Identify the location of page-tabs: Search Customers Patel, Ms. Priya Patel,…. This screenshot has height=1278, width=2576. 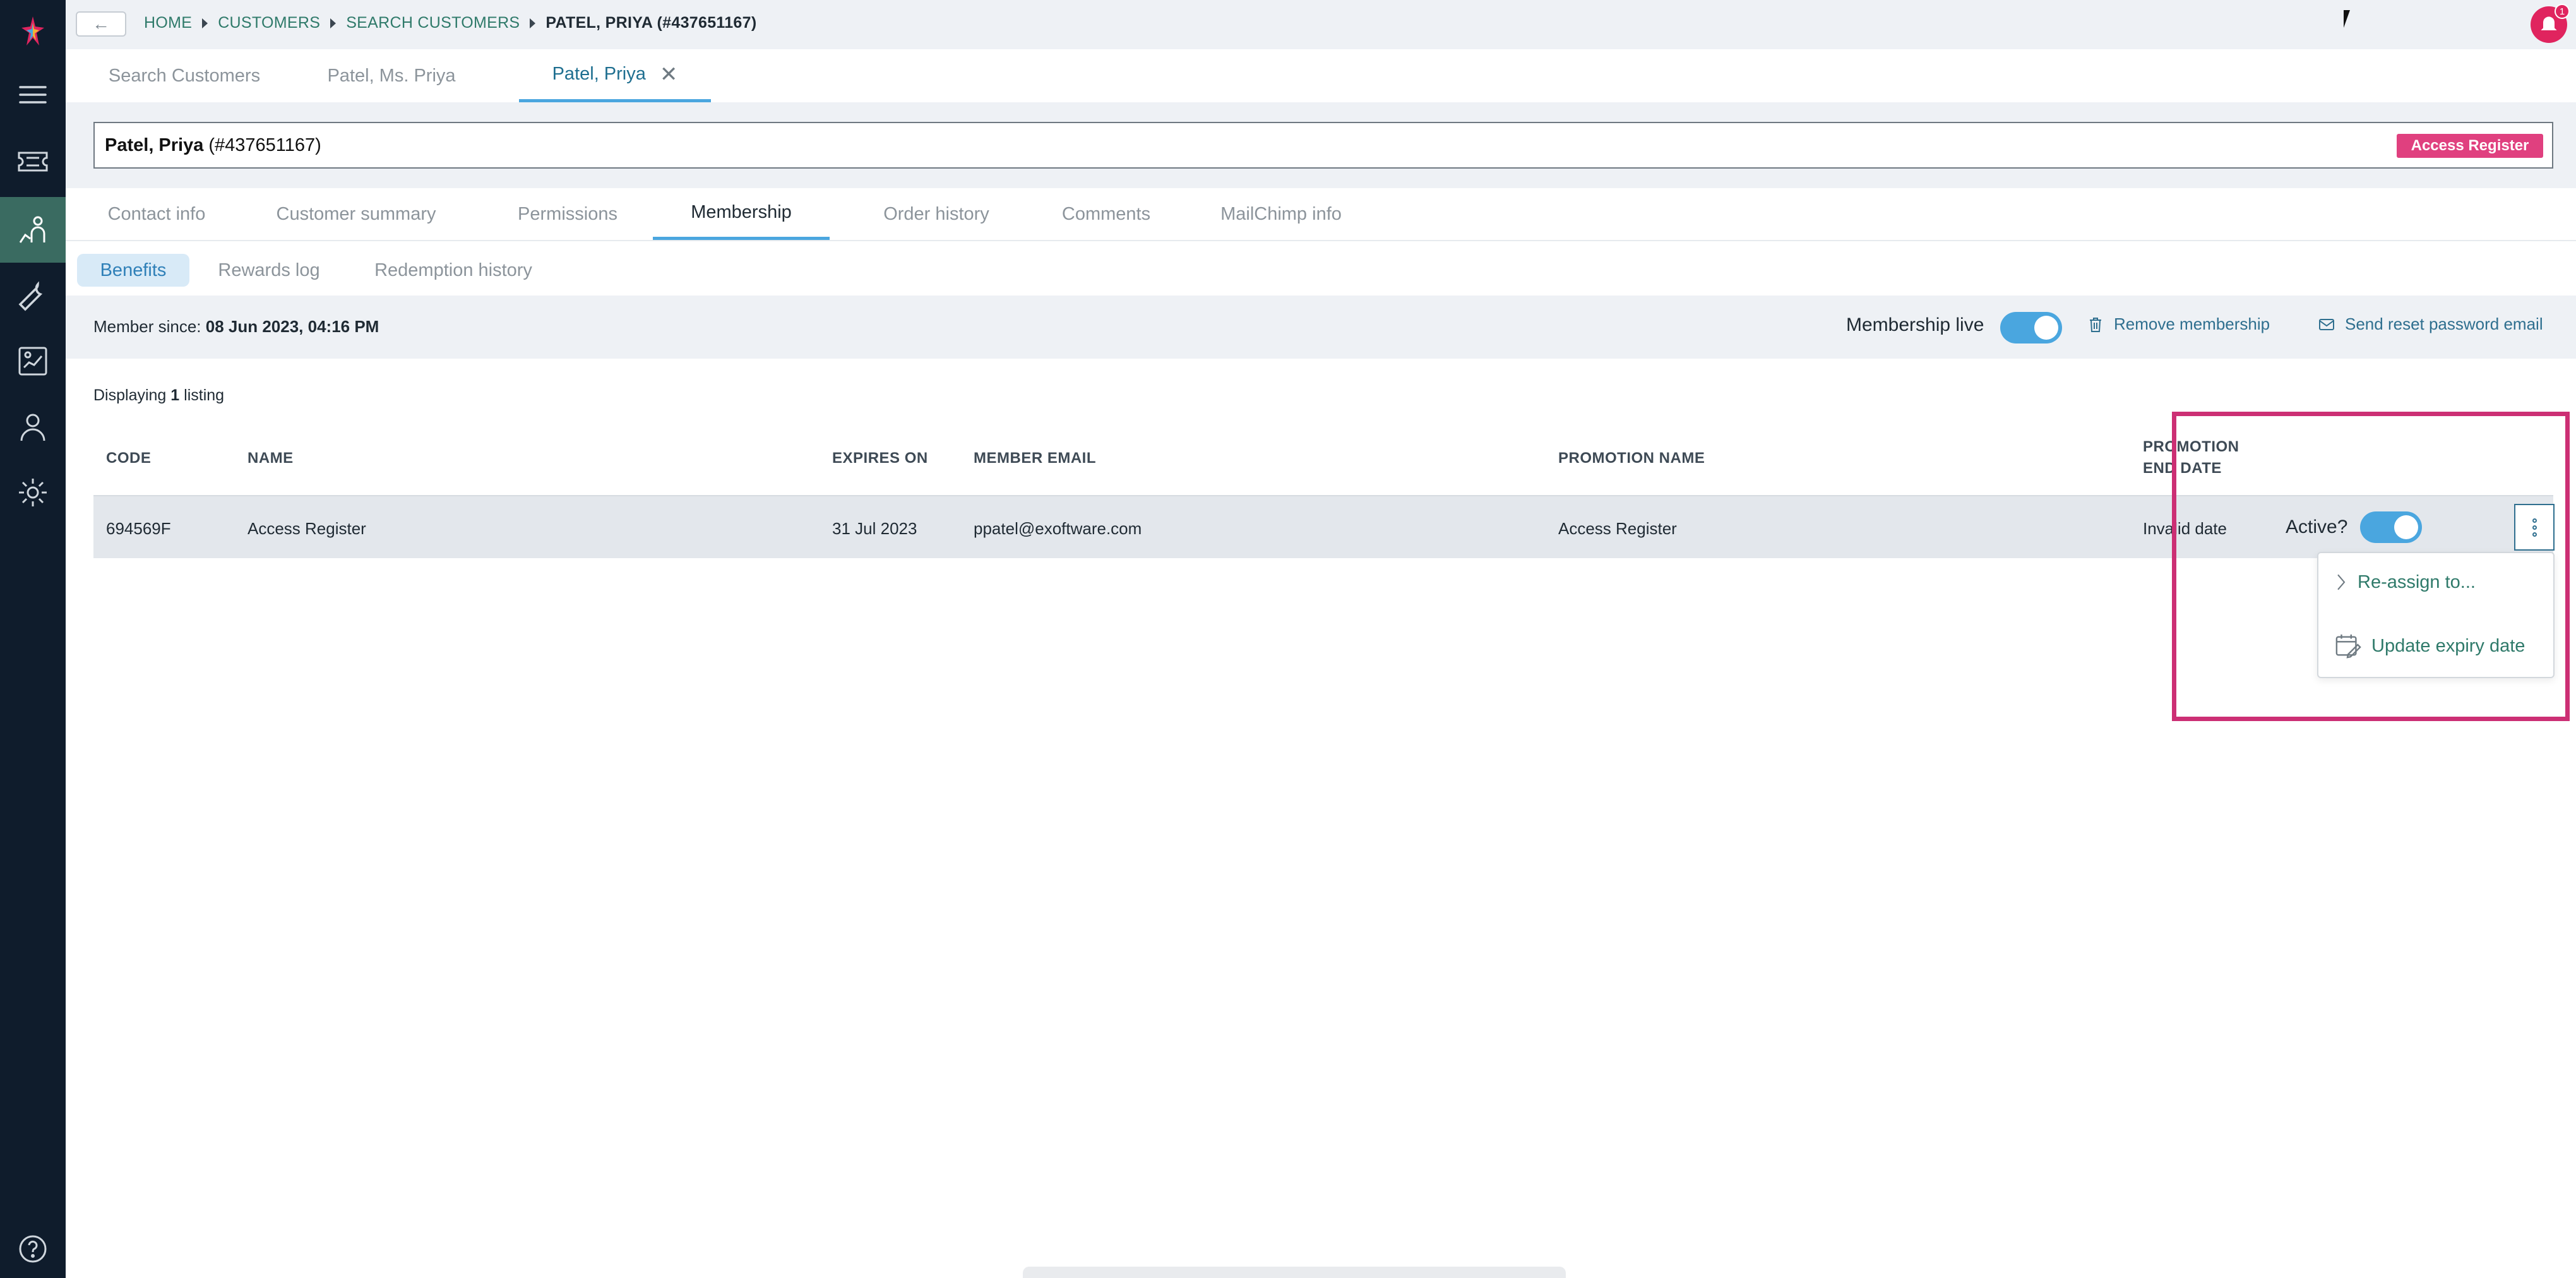
(1321, 75).